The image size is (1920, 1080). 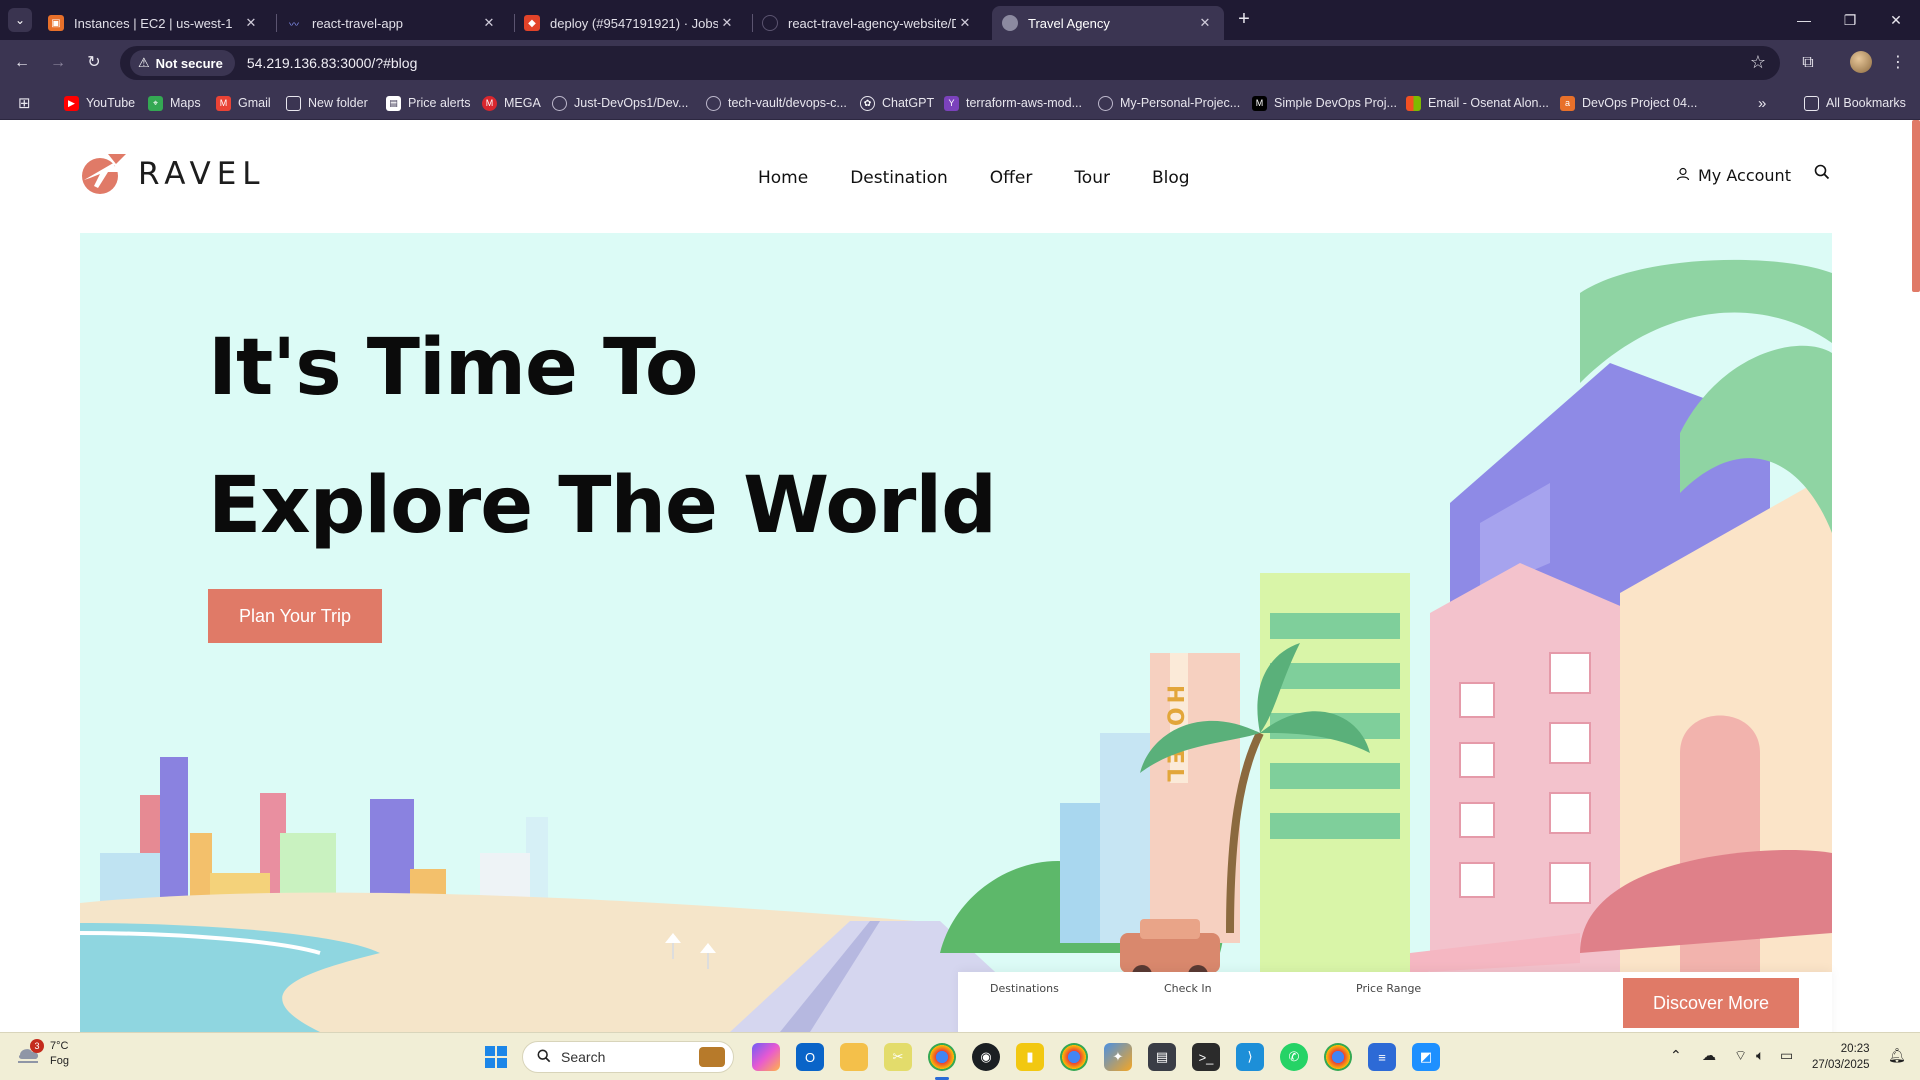 What do you see at coordinates (295, 616) in the screenshot?
I see `plan-your-trip-button: Plan Your Trip` at bounding box center [295, 616].